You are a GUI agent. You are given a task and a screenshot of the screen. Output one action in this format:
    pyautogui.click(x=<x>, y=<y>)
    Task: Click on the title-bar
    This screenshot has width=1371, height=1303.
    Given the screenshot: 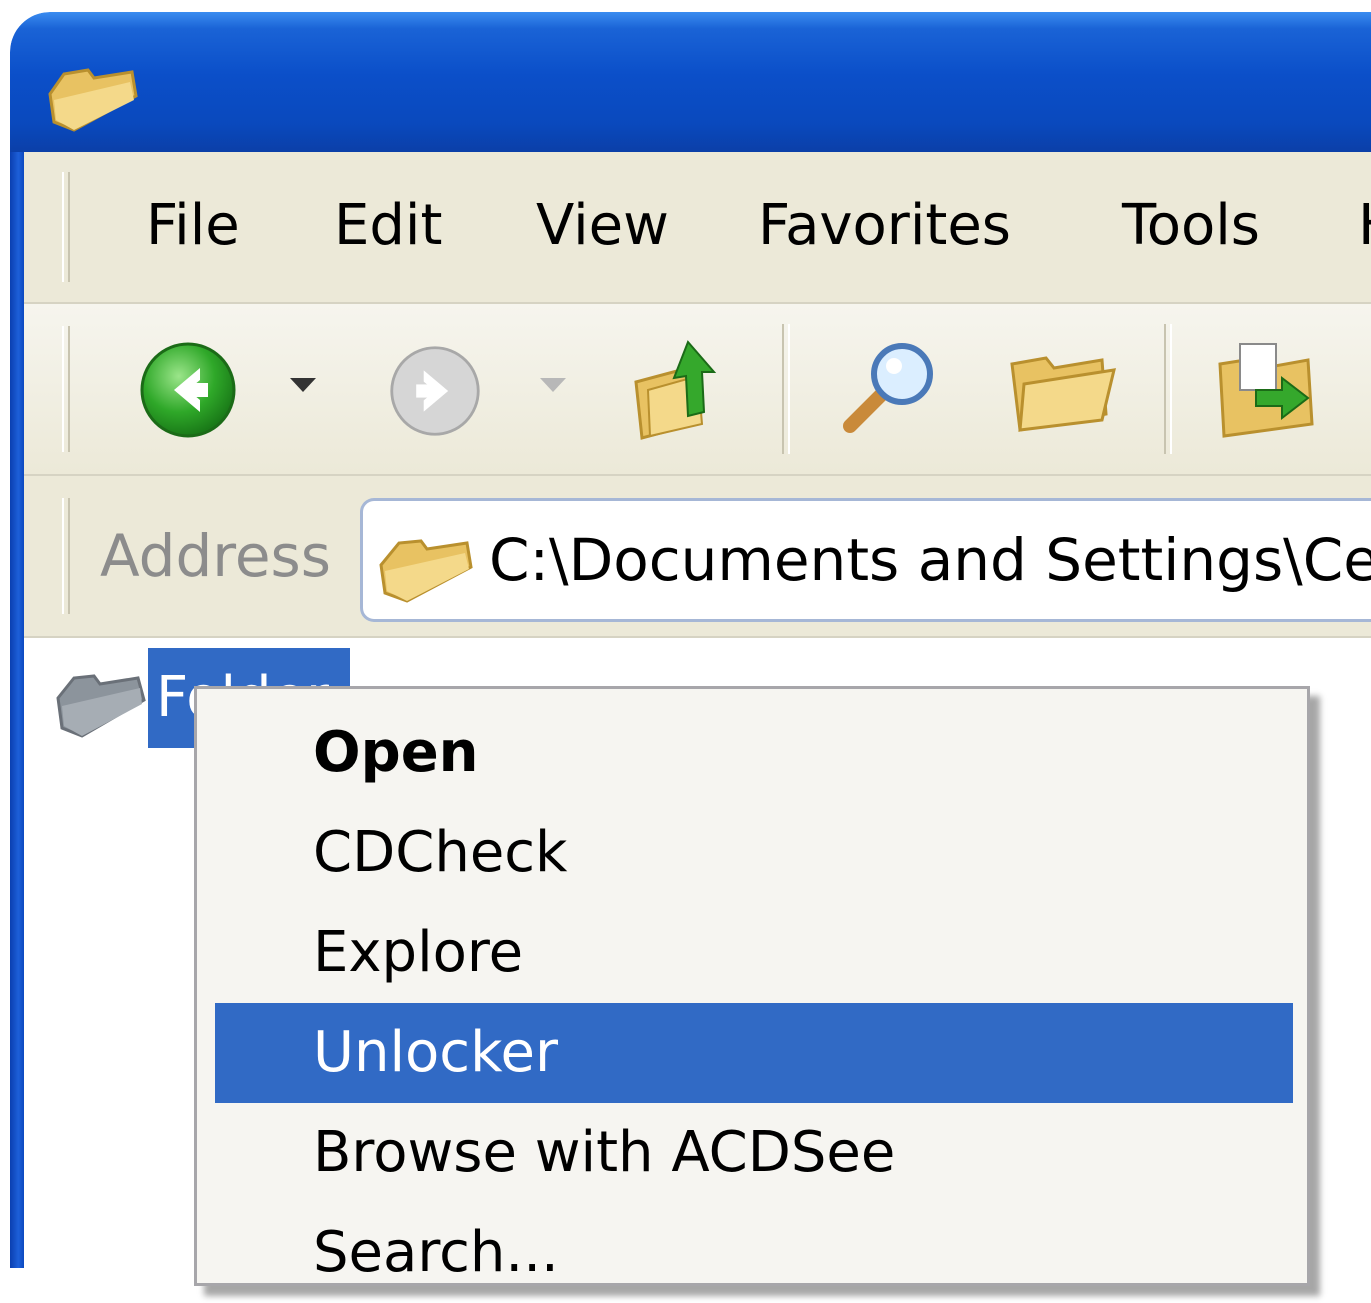 What is the action you would take?
    pyautogui.click(x=690, y=82)
    